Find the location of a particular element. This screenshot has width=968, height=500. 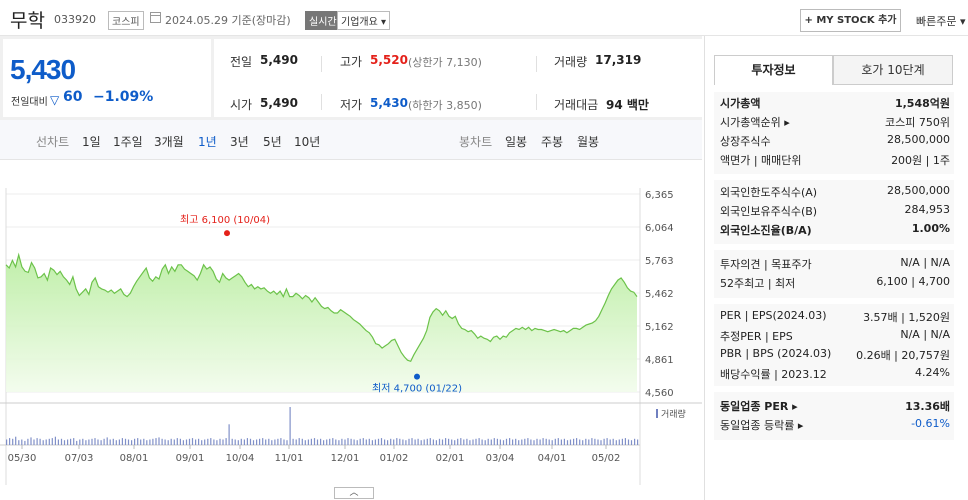

info-label: 액면가 | 매매단위 is located at coordinates (761, 160).